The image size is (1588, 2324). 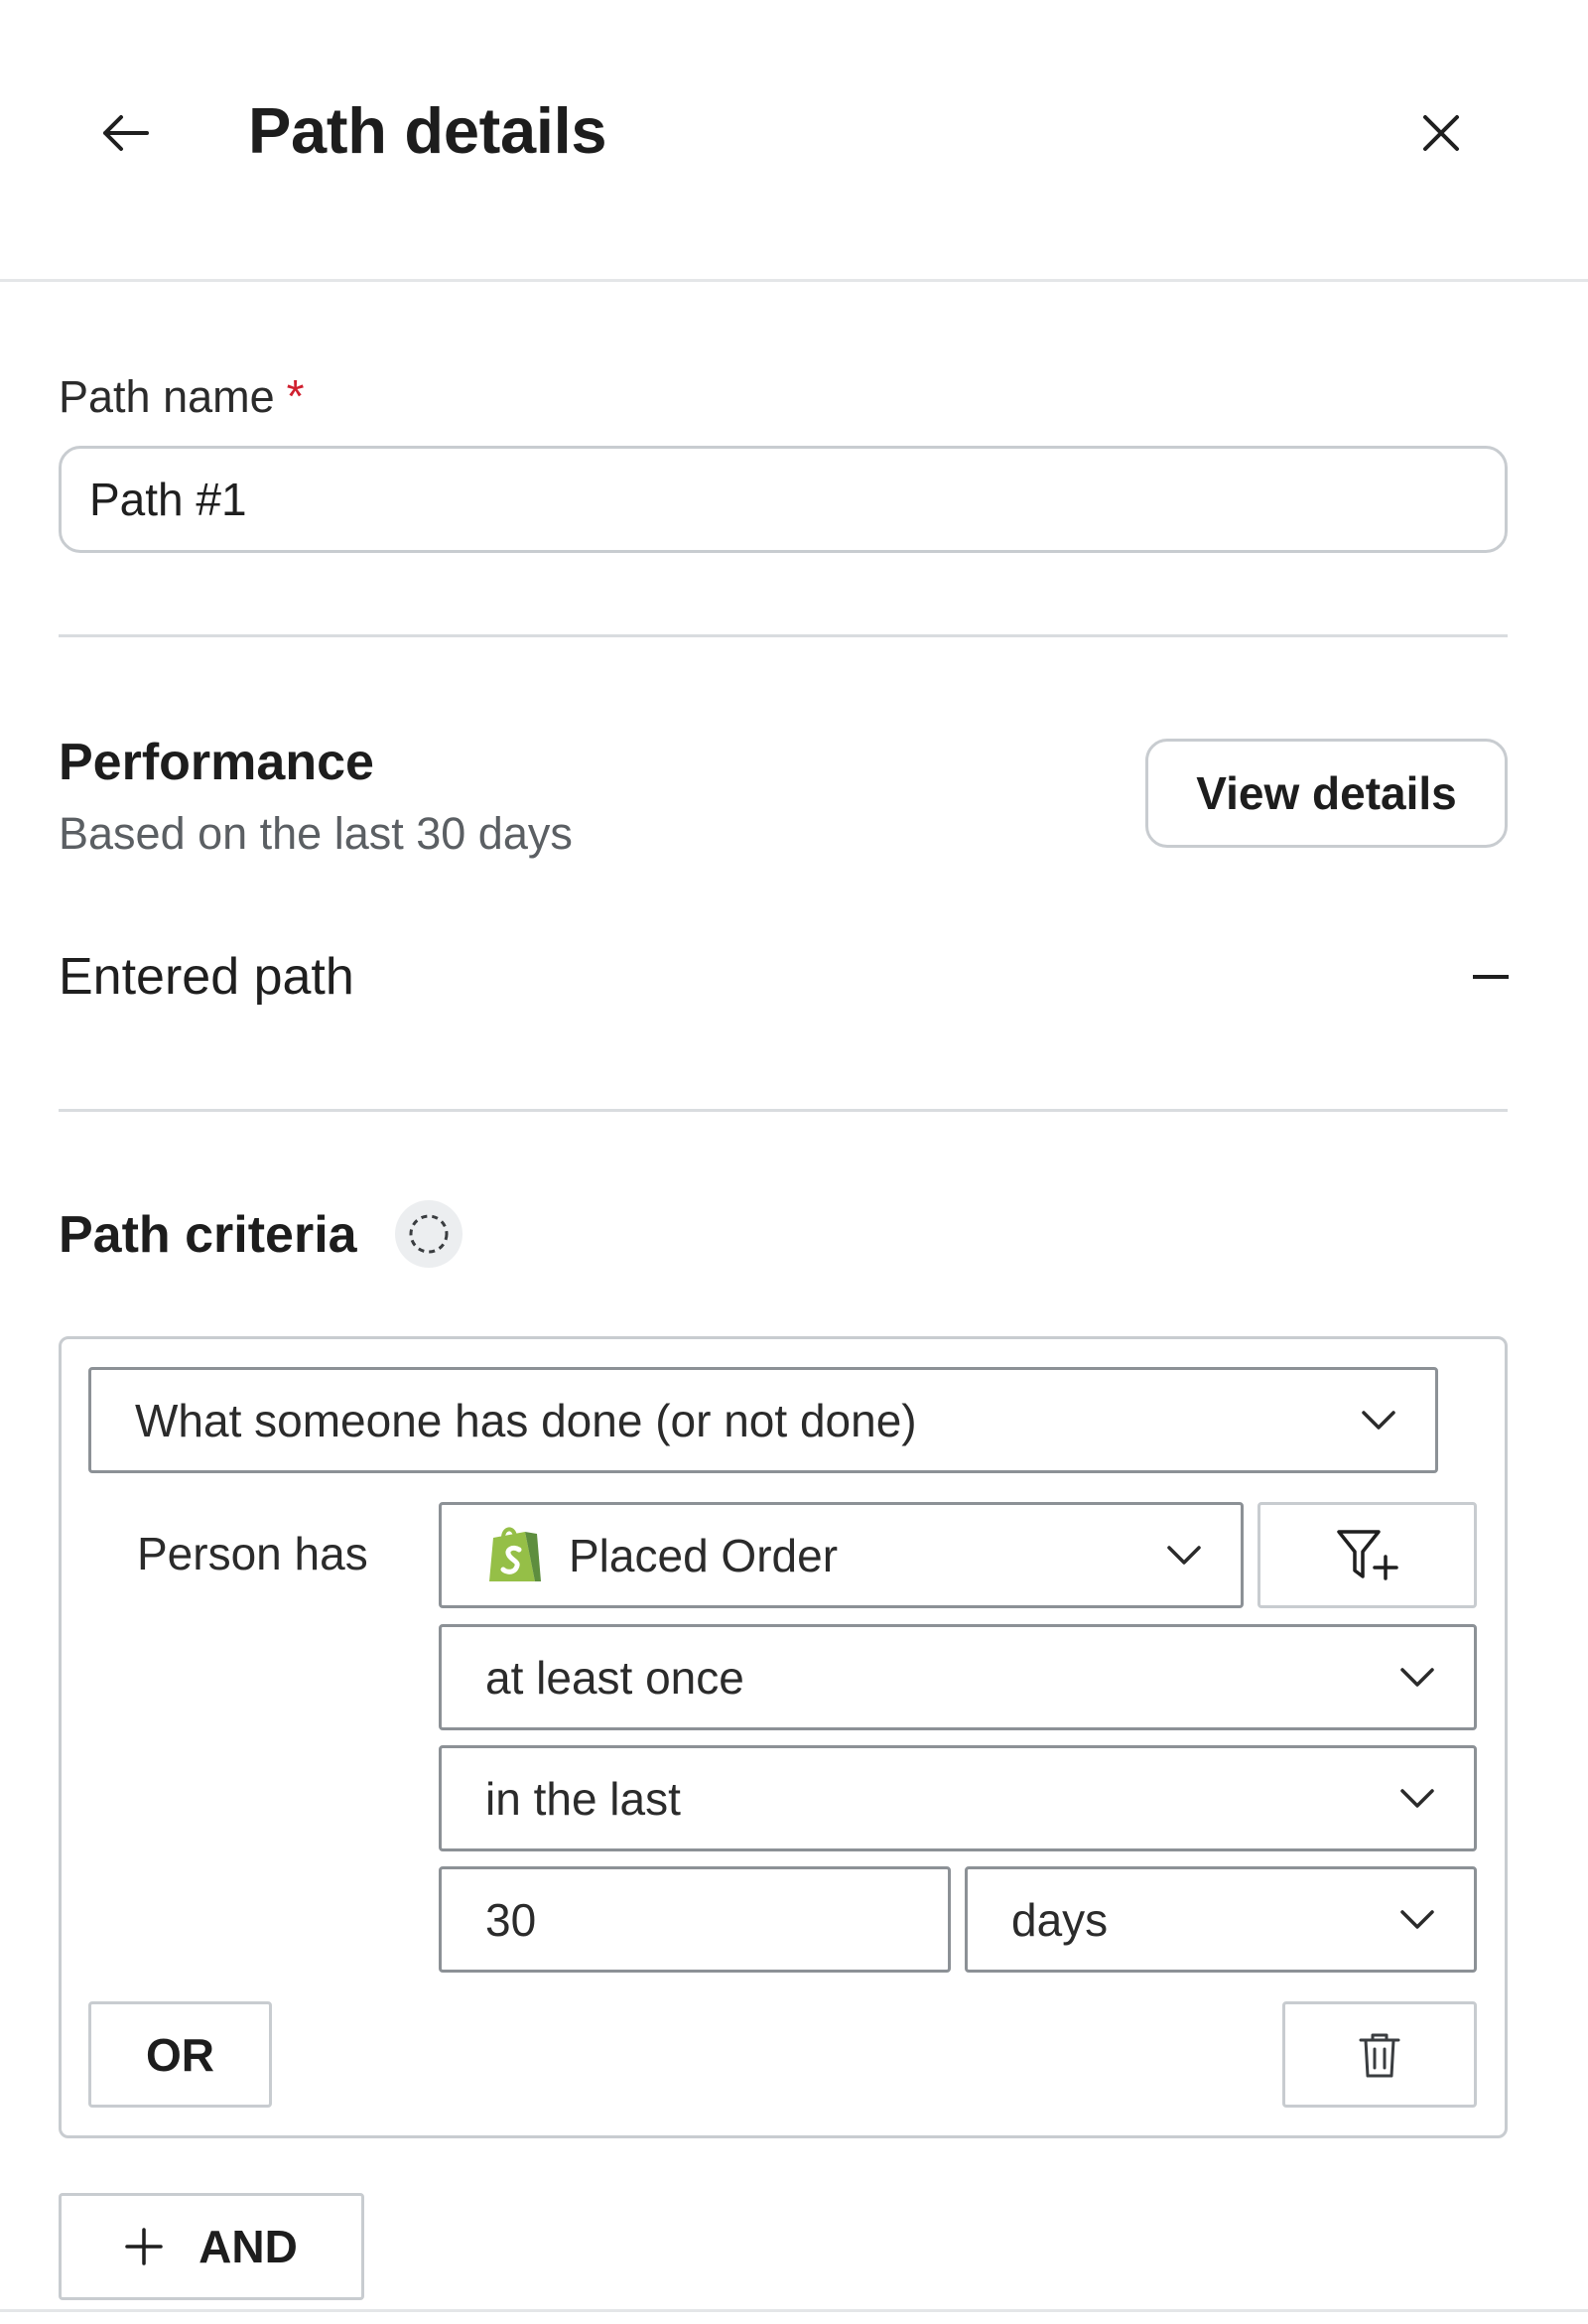 I want to click on performance-title: Performance, so click(x=216, y=763).